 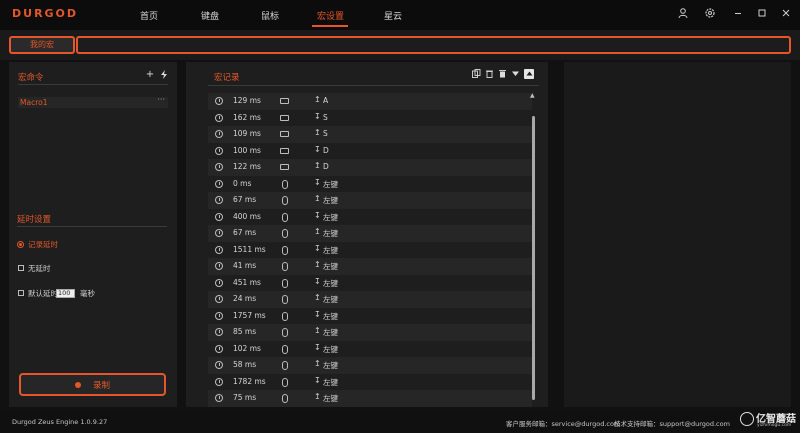 What do you see at coordinates (247, 150) in the screenshot?
I see `event-delay: 100 ms` at bounding box center [247, 150].